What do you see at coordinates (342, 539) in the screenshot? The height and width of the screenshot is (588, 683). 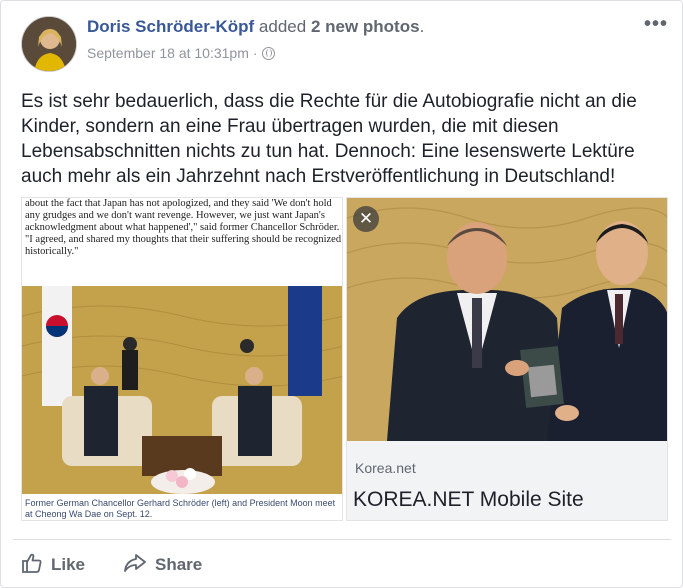 I see `divider` at bounding box center [342, 539].